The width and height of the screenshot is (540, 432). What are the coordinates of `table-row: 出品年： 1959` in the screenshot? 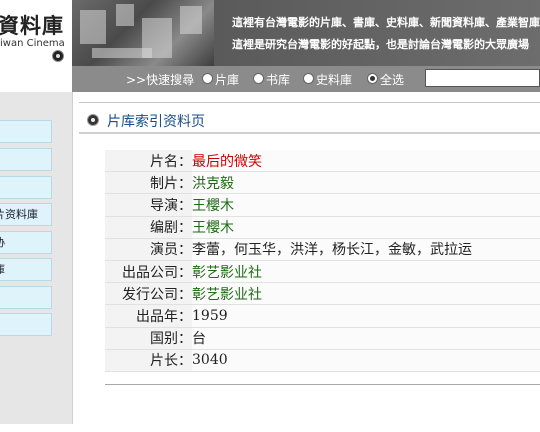 It's located at (322, 316).